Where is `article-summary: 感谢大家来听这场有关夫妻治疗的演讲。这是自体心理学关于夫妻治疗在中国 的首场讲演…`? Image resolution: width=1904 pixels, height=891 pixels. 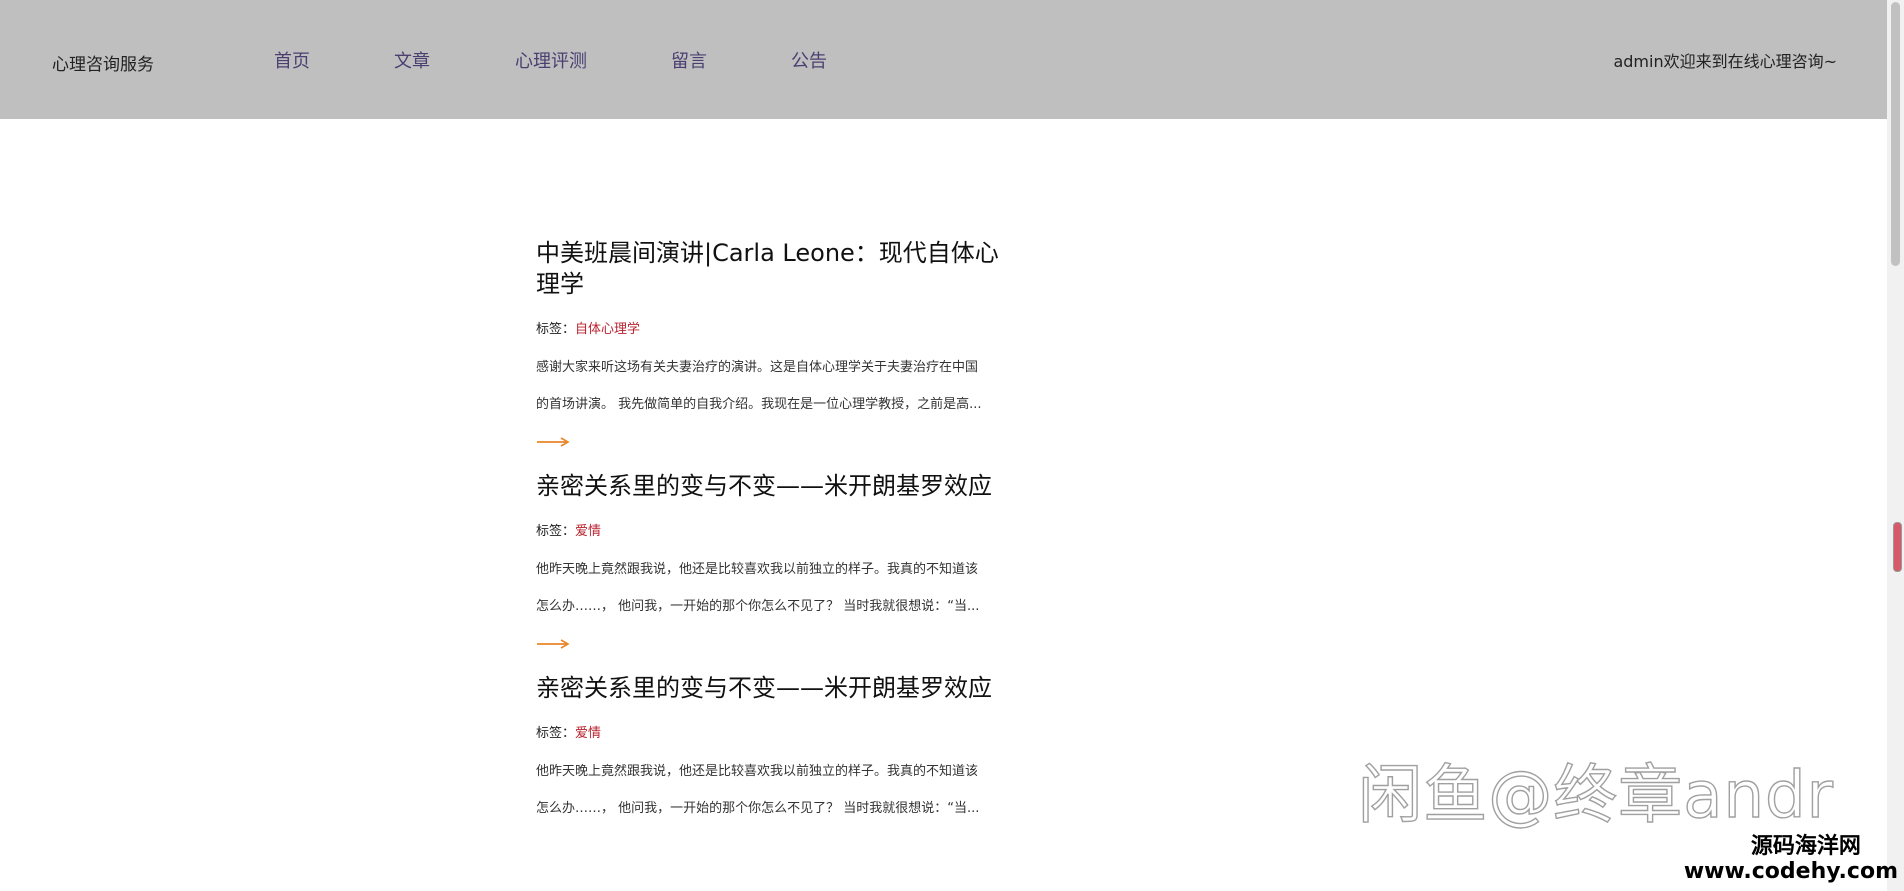 article-summary: 感谢大家来听这场有关夫妻治疗的演讲。这是自体心理学关于夫妻治疗在中国 的首场讲演… is located at coordinates (776, 386).